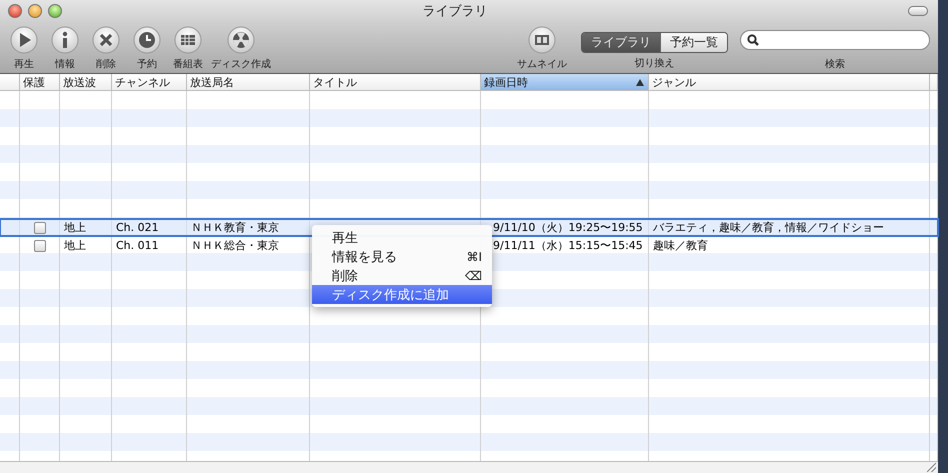  Describe the element at coordinates (568, 227) in the screenshot. I see `table-cell: 9/11/10（火）19:25〜19:55` at that location.